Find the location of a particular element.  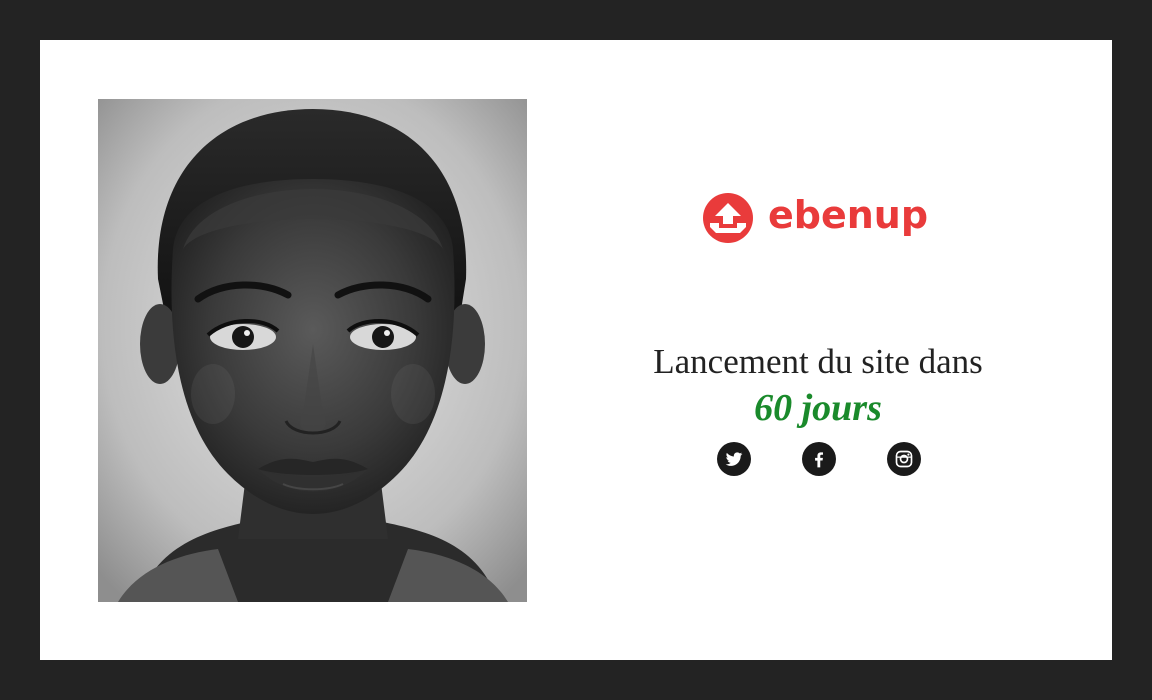

upload-arrow-icon is located at coordinates (728, 218).